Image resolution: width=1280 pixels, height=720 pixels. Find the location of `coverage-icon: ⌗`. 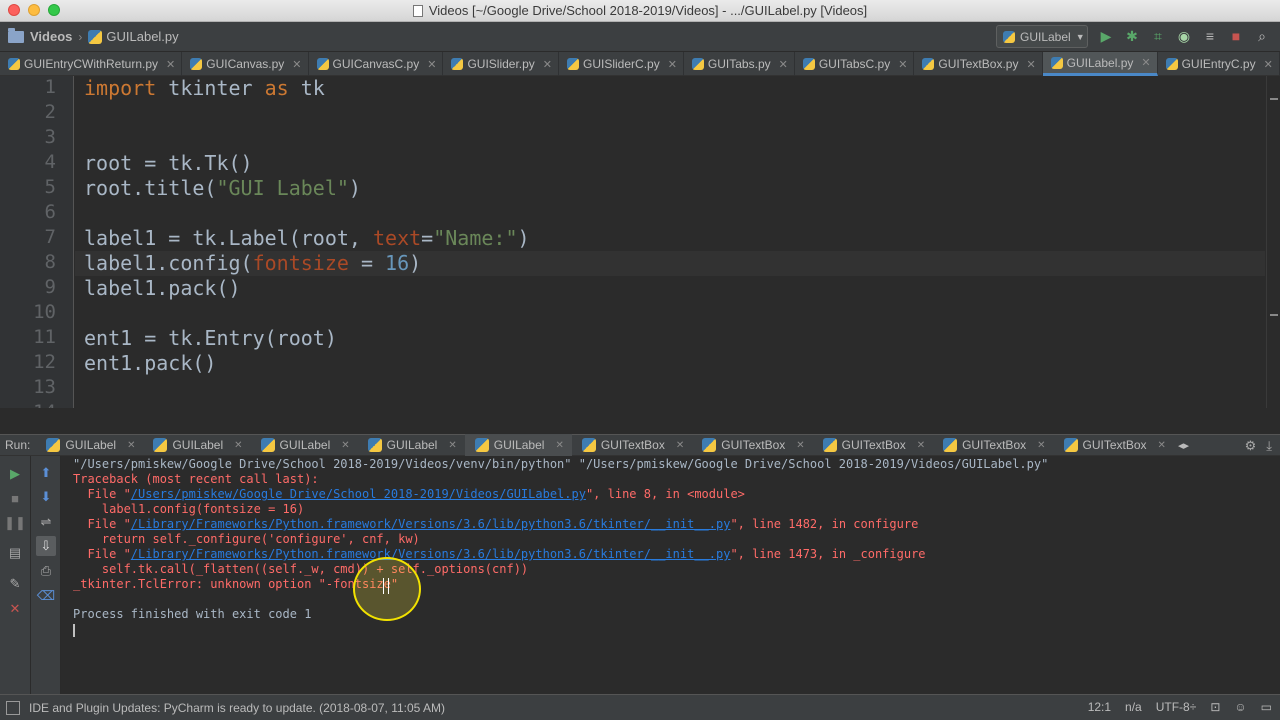

coverage-icon: ⌗ is located at coordinates (1158, 36).